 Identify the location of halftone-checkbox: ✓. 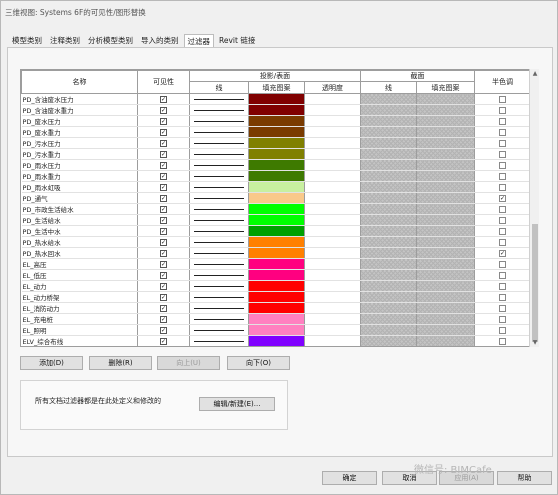
(502, 198).